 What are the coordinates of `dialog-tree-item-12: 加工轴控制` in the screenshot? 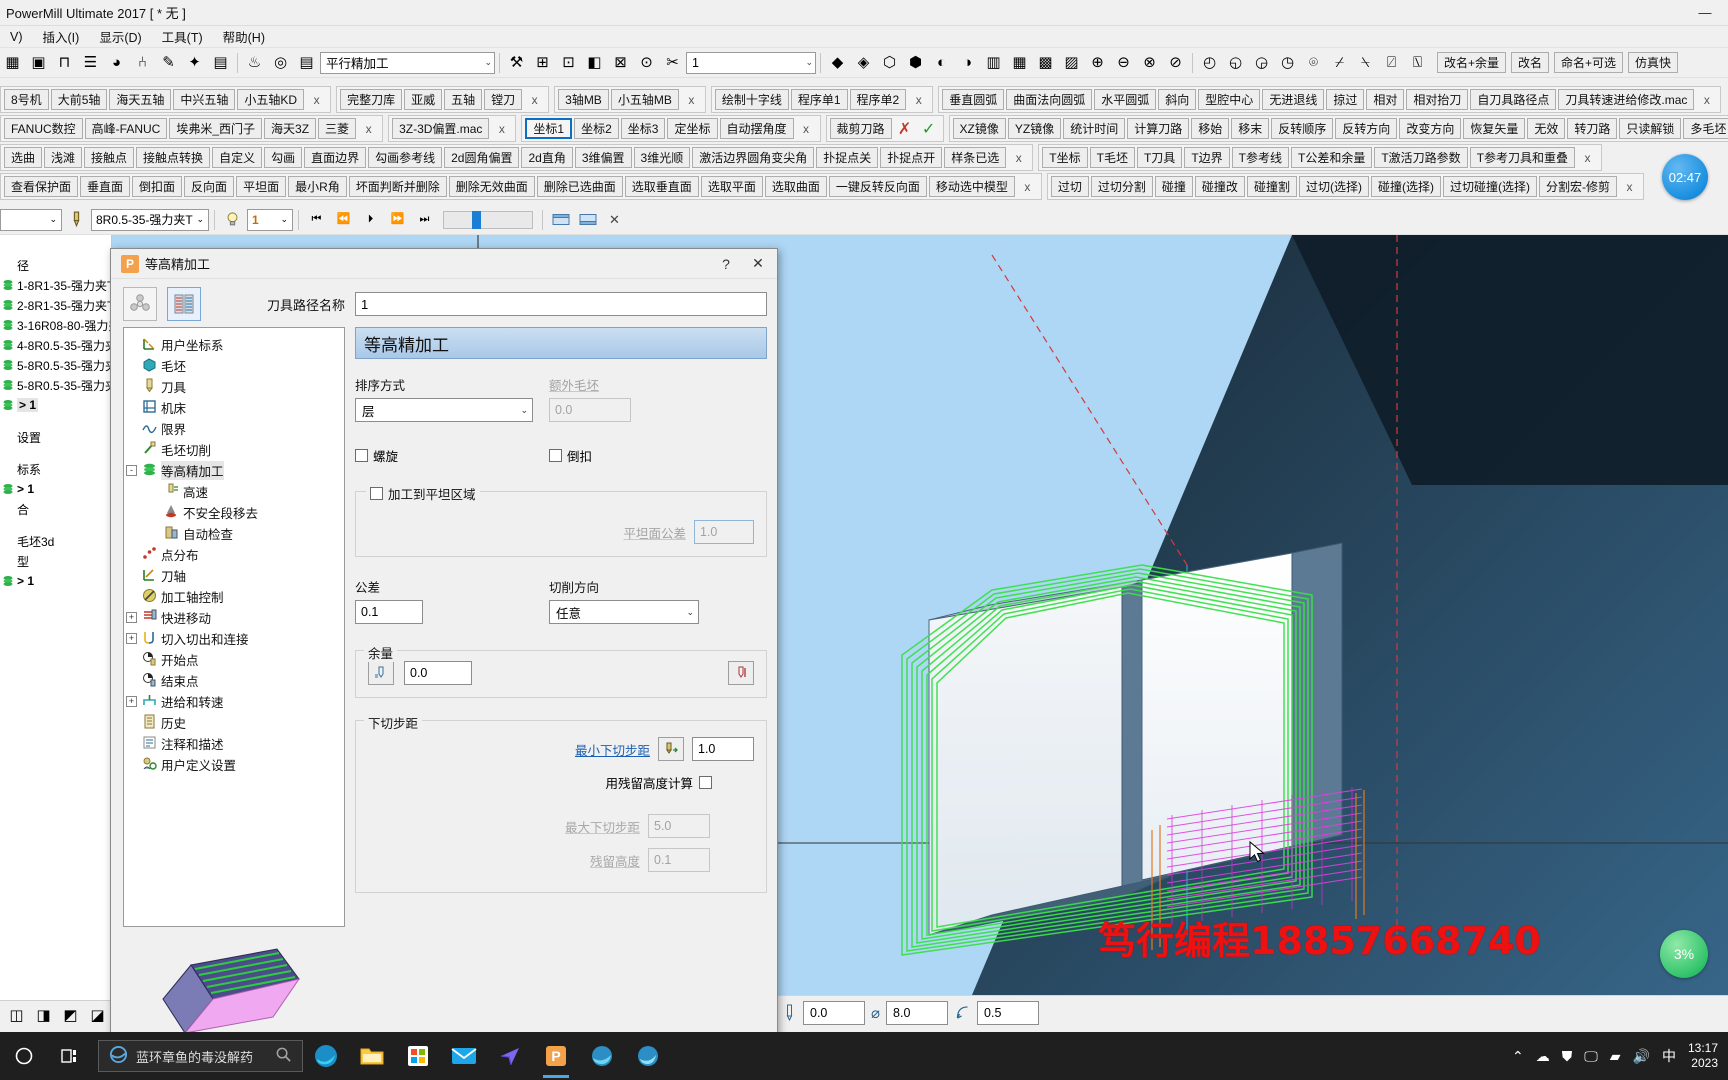 It's located at (234, 596).